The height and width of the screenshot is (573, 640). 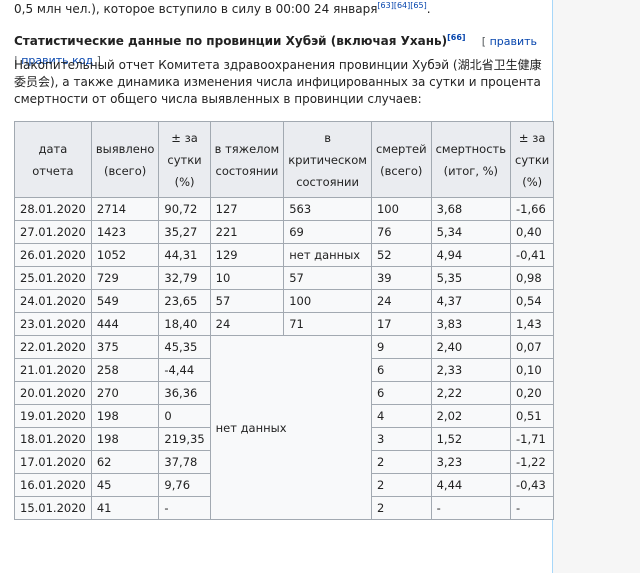 I want to click on table-cell: 219,35, so click(x=184, y=439).